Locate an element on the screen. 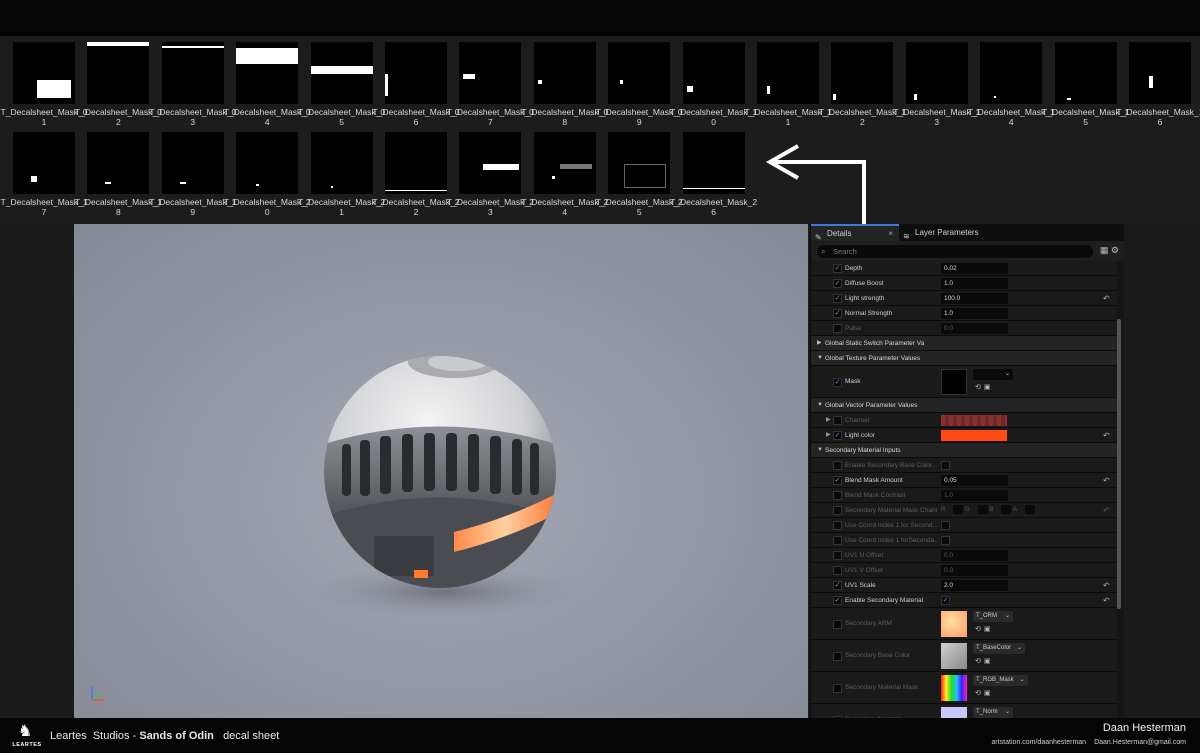 The width and height of the screenshot is (1200, 753). texture-thumbnail: T_Decalsheet_Mask_13 is located at coordinates (936, 81).